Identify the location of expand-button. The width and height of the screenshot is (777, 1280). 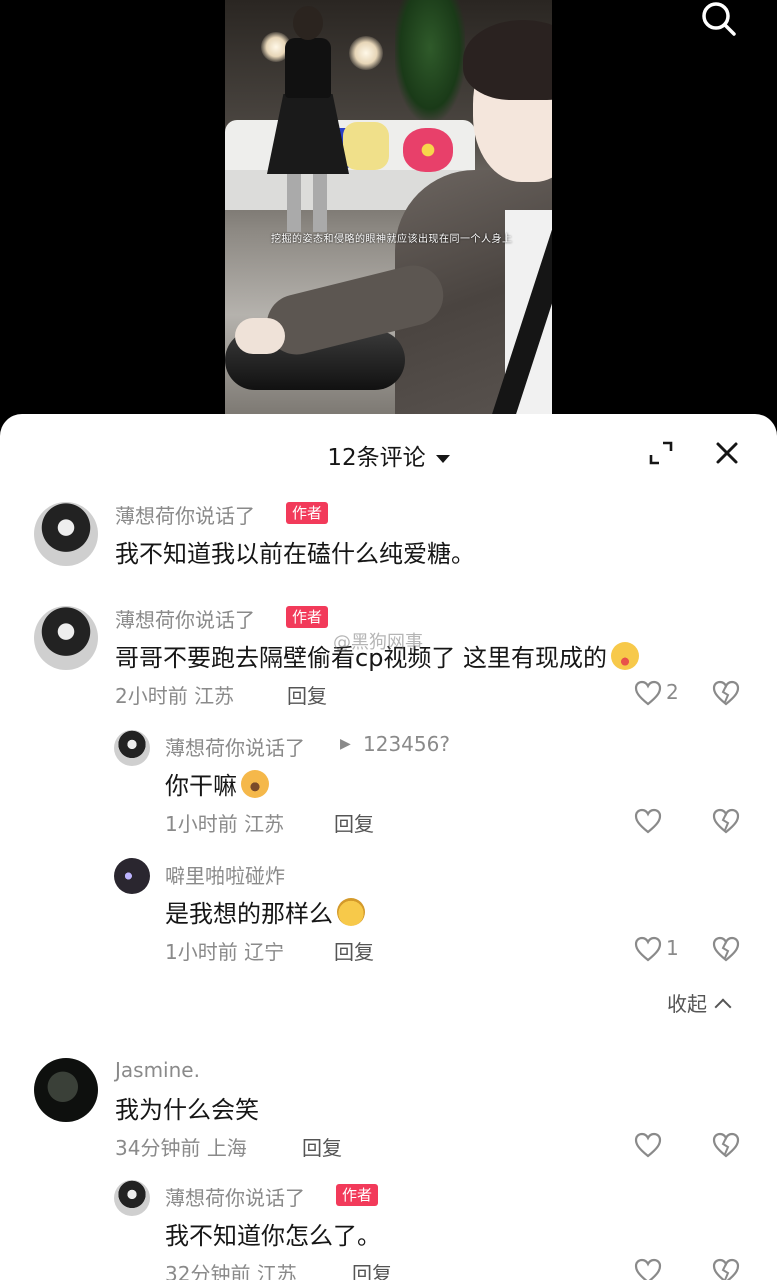
(661, 453).